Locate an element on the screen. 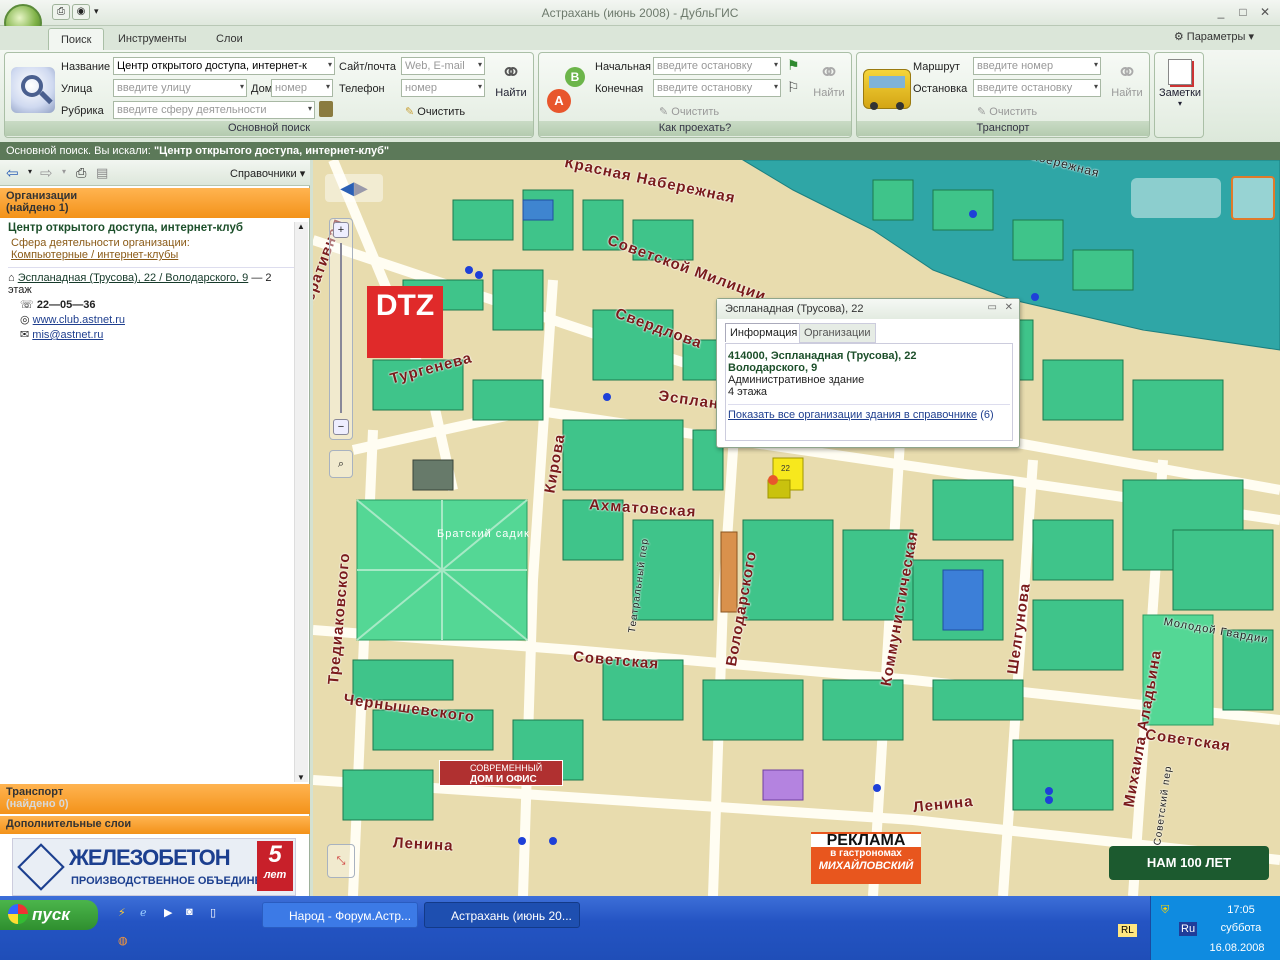  scroll-up-icon: ▲ is located at coordinates (301, 226).